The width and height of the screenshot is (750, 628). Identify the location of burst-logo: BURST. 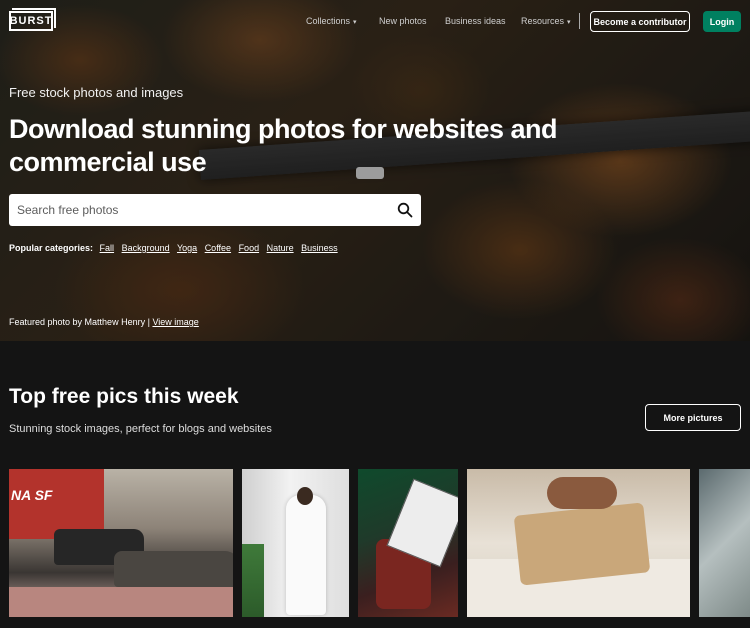
(32, 19).